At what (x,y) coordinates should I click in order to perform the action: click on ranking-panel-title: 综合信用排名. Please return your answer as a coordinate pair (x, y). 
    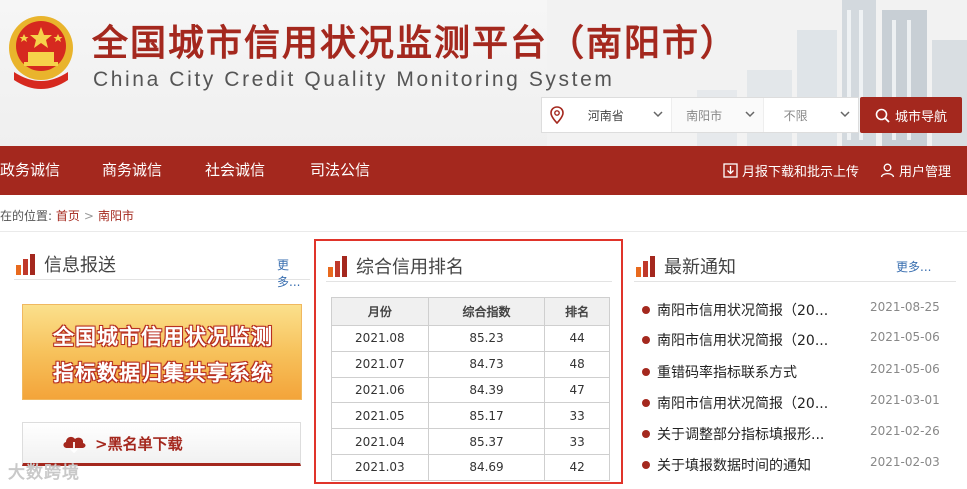
    Looking at the image, I should click on (410, 267).